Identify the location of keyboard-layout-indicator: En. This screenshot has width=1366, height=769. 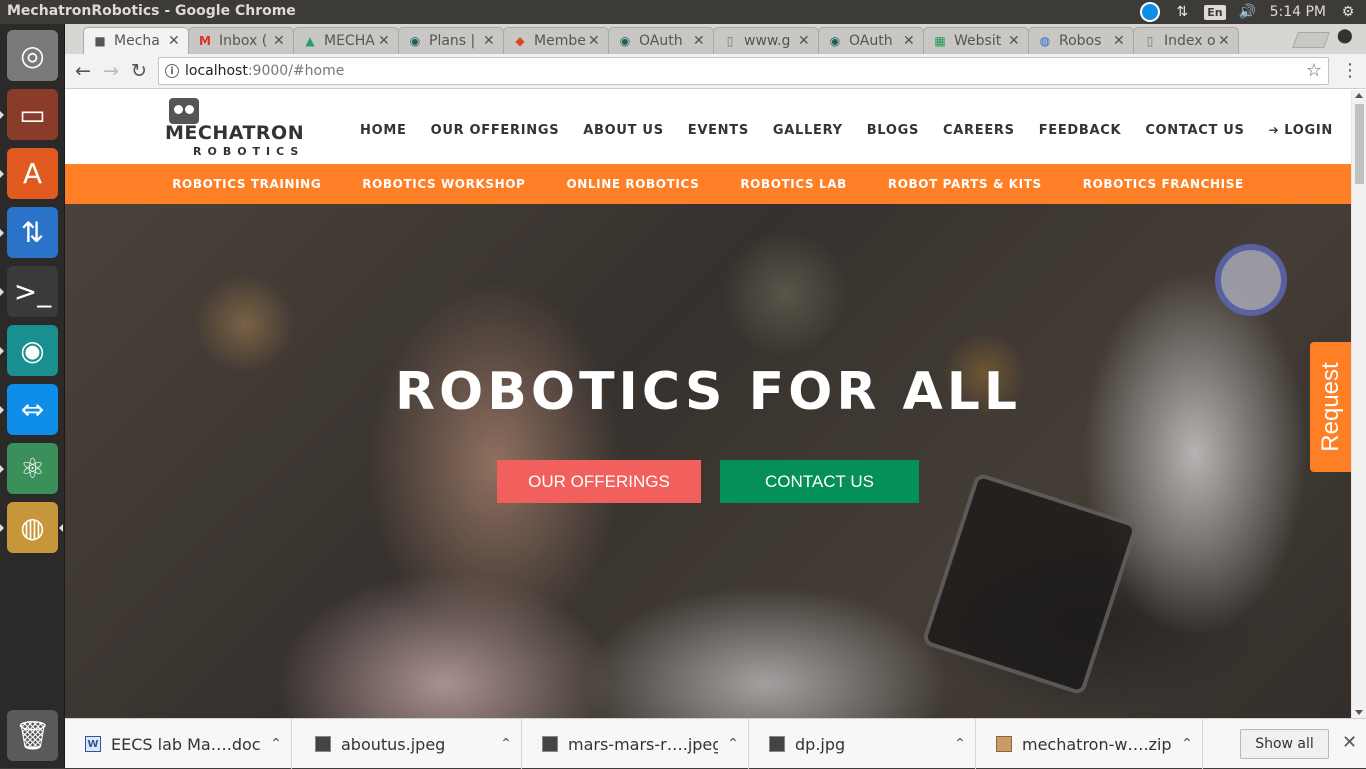
(1215, 12).